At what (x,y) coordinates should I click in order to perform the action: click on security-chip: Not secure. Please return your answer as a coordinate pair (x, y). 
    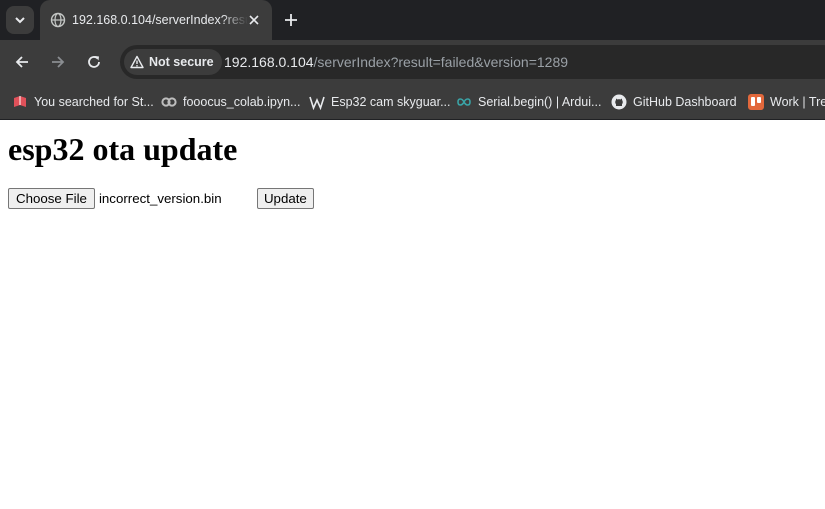
    Looking at the image, I should click on (173, 62).